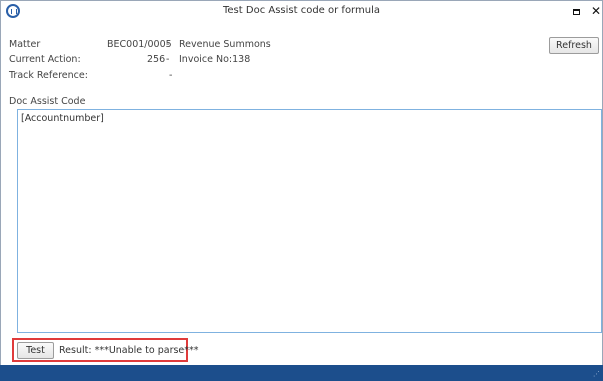 Image resolution: width=603 pixels, height=381 pixels. What do you see at coordinates (35, 350) in the screenshot?
I see `test-button: Test` at bounding box center [35, 350].